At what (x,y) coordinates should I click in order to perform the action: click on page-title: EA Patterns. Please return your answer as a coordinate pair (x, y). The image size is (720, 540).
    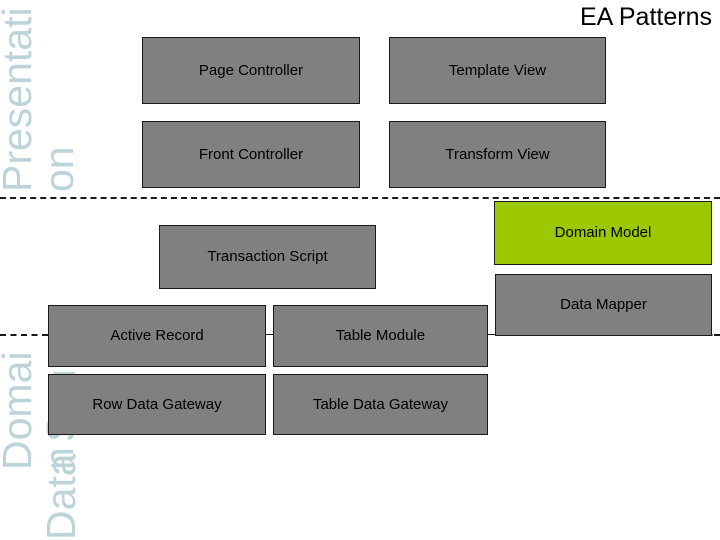
    Looking at the image, I should click on (645, 17).